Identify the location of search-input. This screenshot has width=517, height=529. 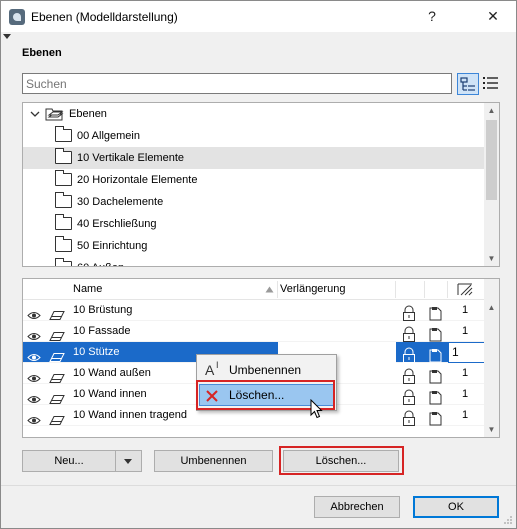
(237, 83).